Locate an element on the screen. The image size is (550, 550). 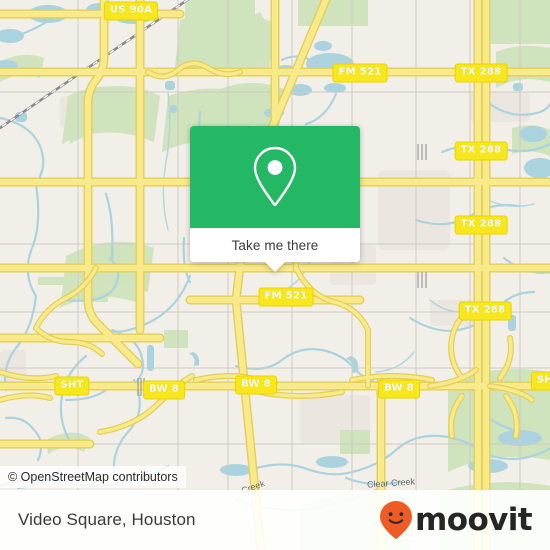
popup-card-image is located at coordinates (275, 177).